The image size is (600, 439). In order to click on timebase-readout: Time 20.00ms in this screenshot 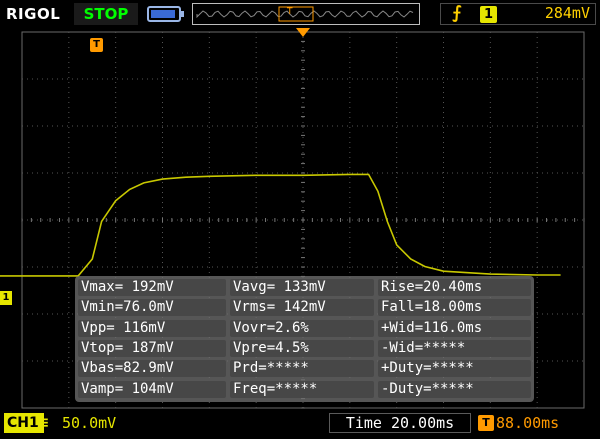, I will do `click(400, 423)`.